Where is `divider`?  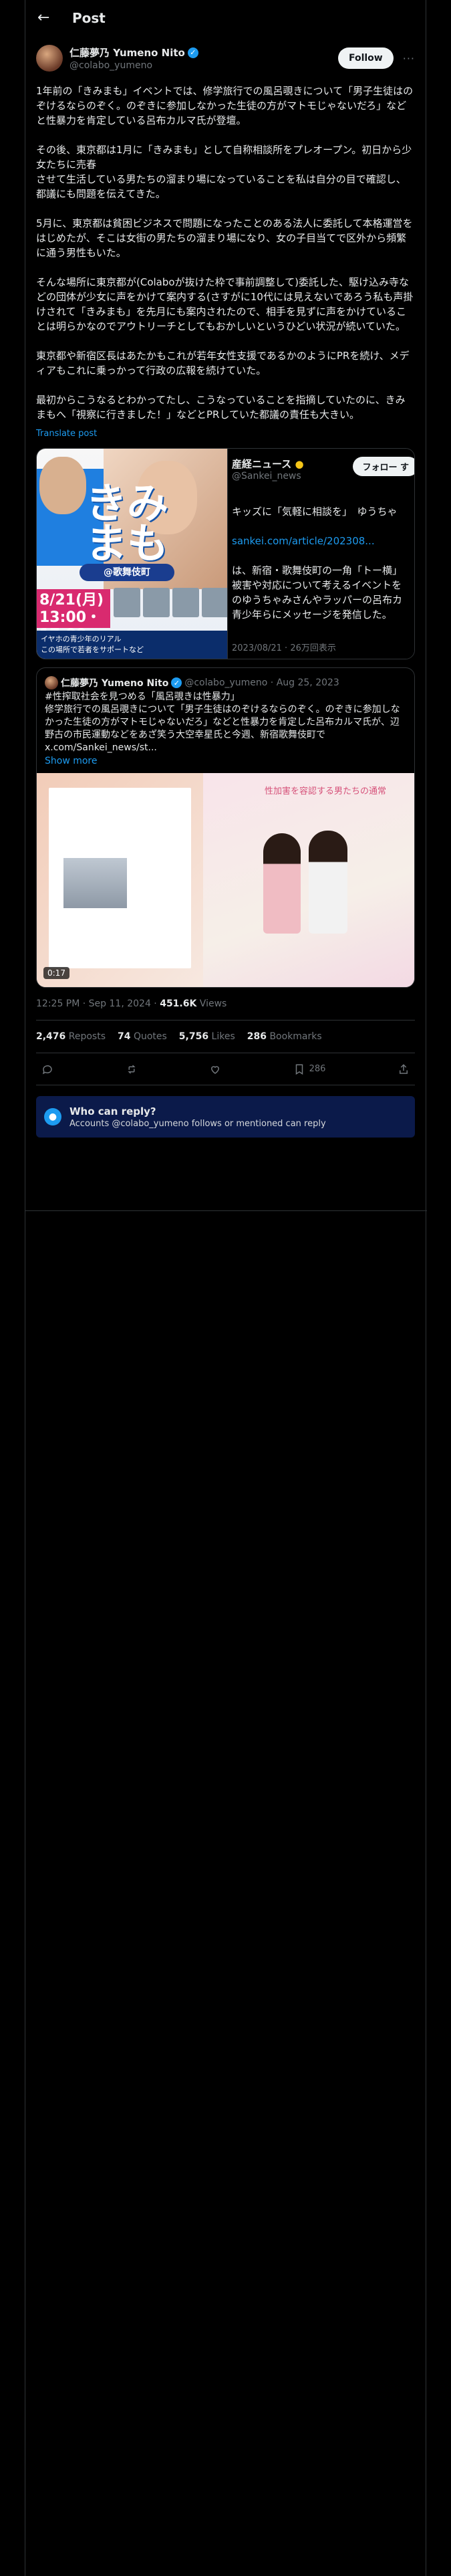
divider is located at coordinates (226, 1210).